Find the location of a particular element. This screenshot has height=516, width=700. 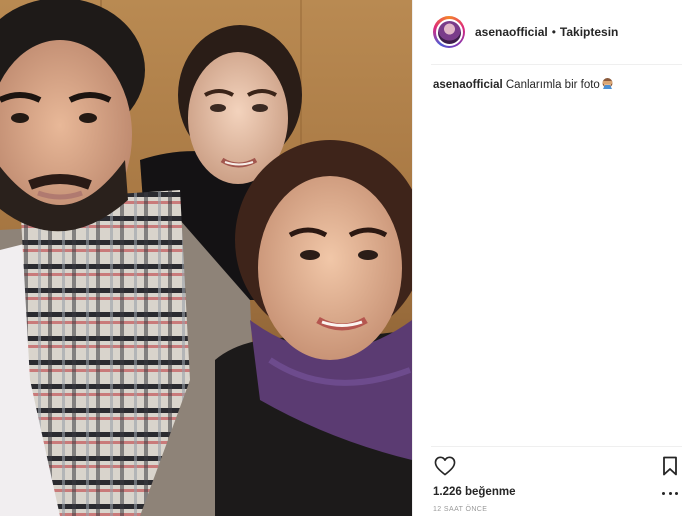

post-header: asenaofficial • Takiptesin is located at coordinates (558, 32).